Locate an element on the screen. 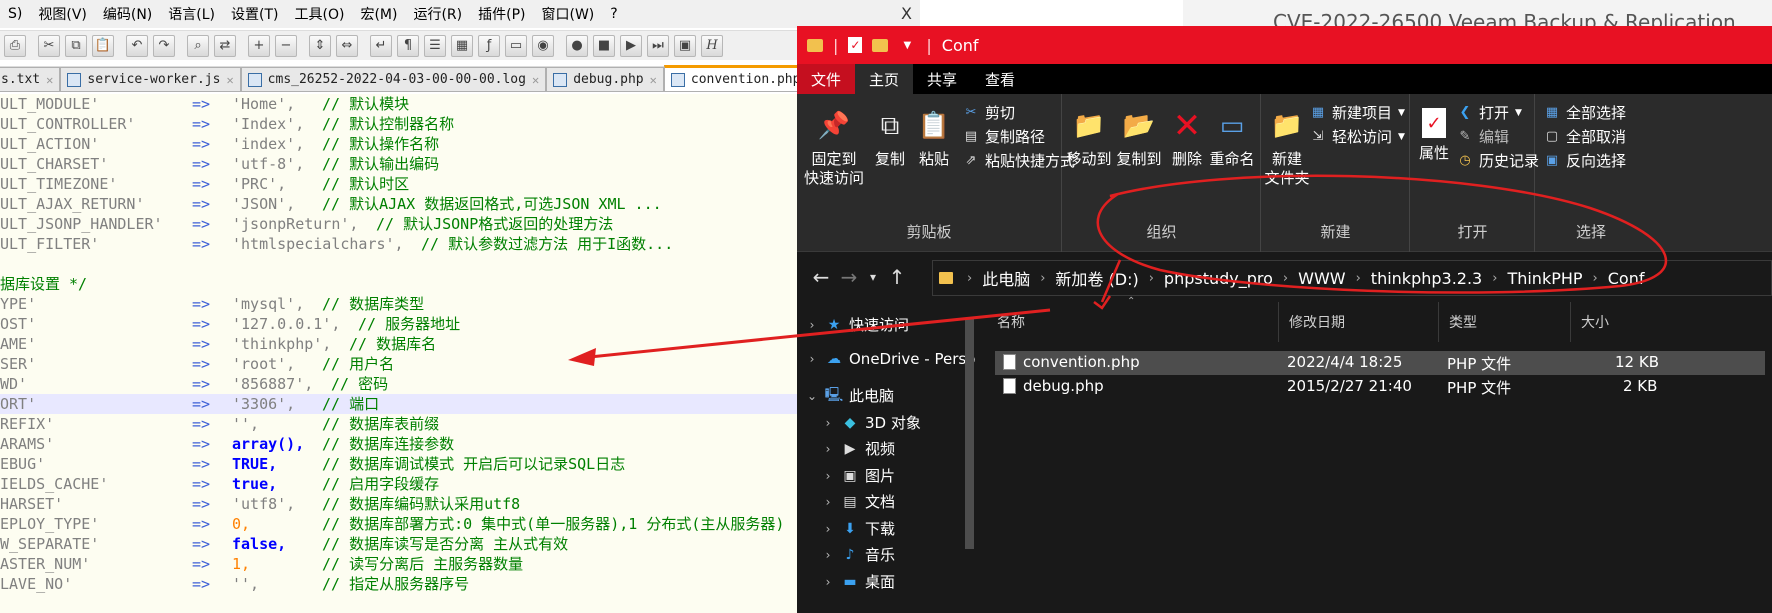 The image size is (1772, 613). sync-vertical-icon: ⇕ is located at coordinates (320, 45).